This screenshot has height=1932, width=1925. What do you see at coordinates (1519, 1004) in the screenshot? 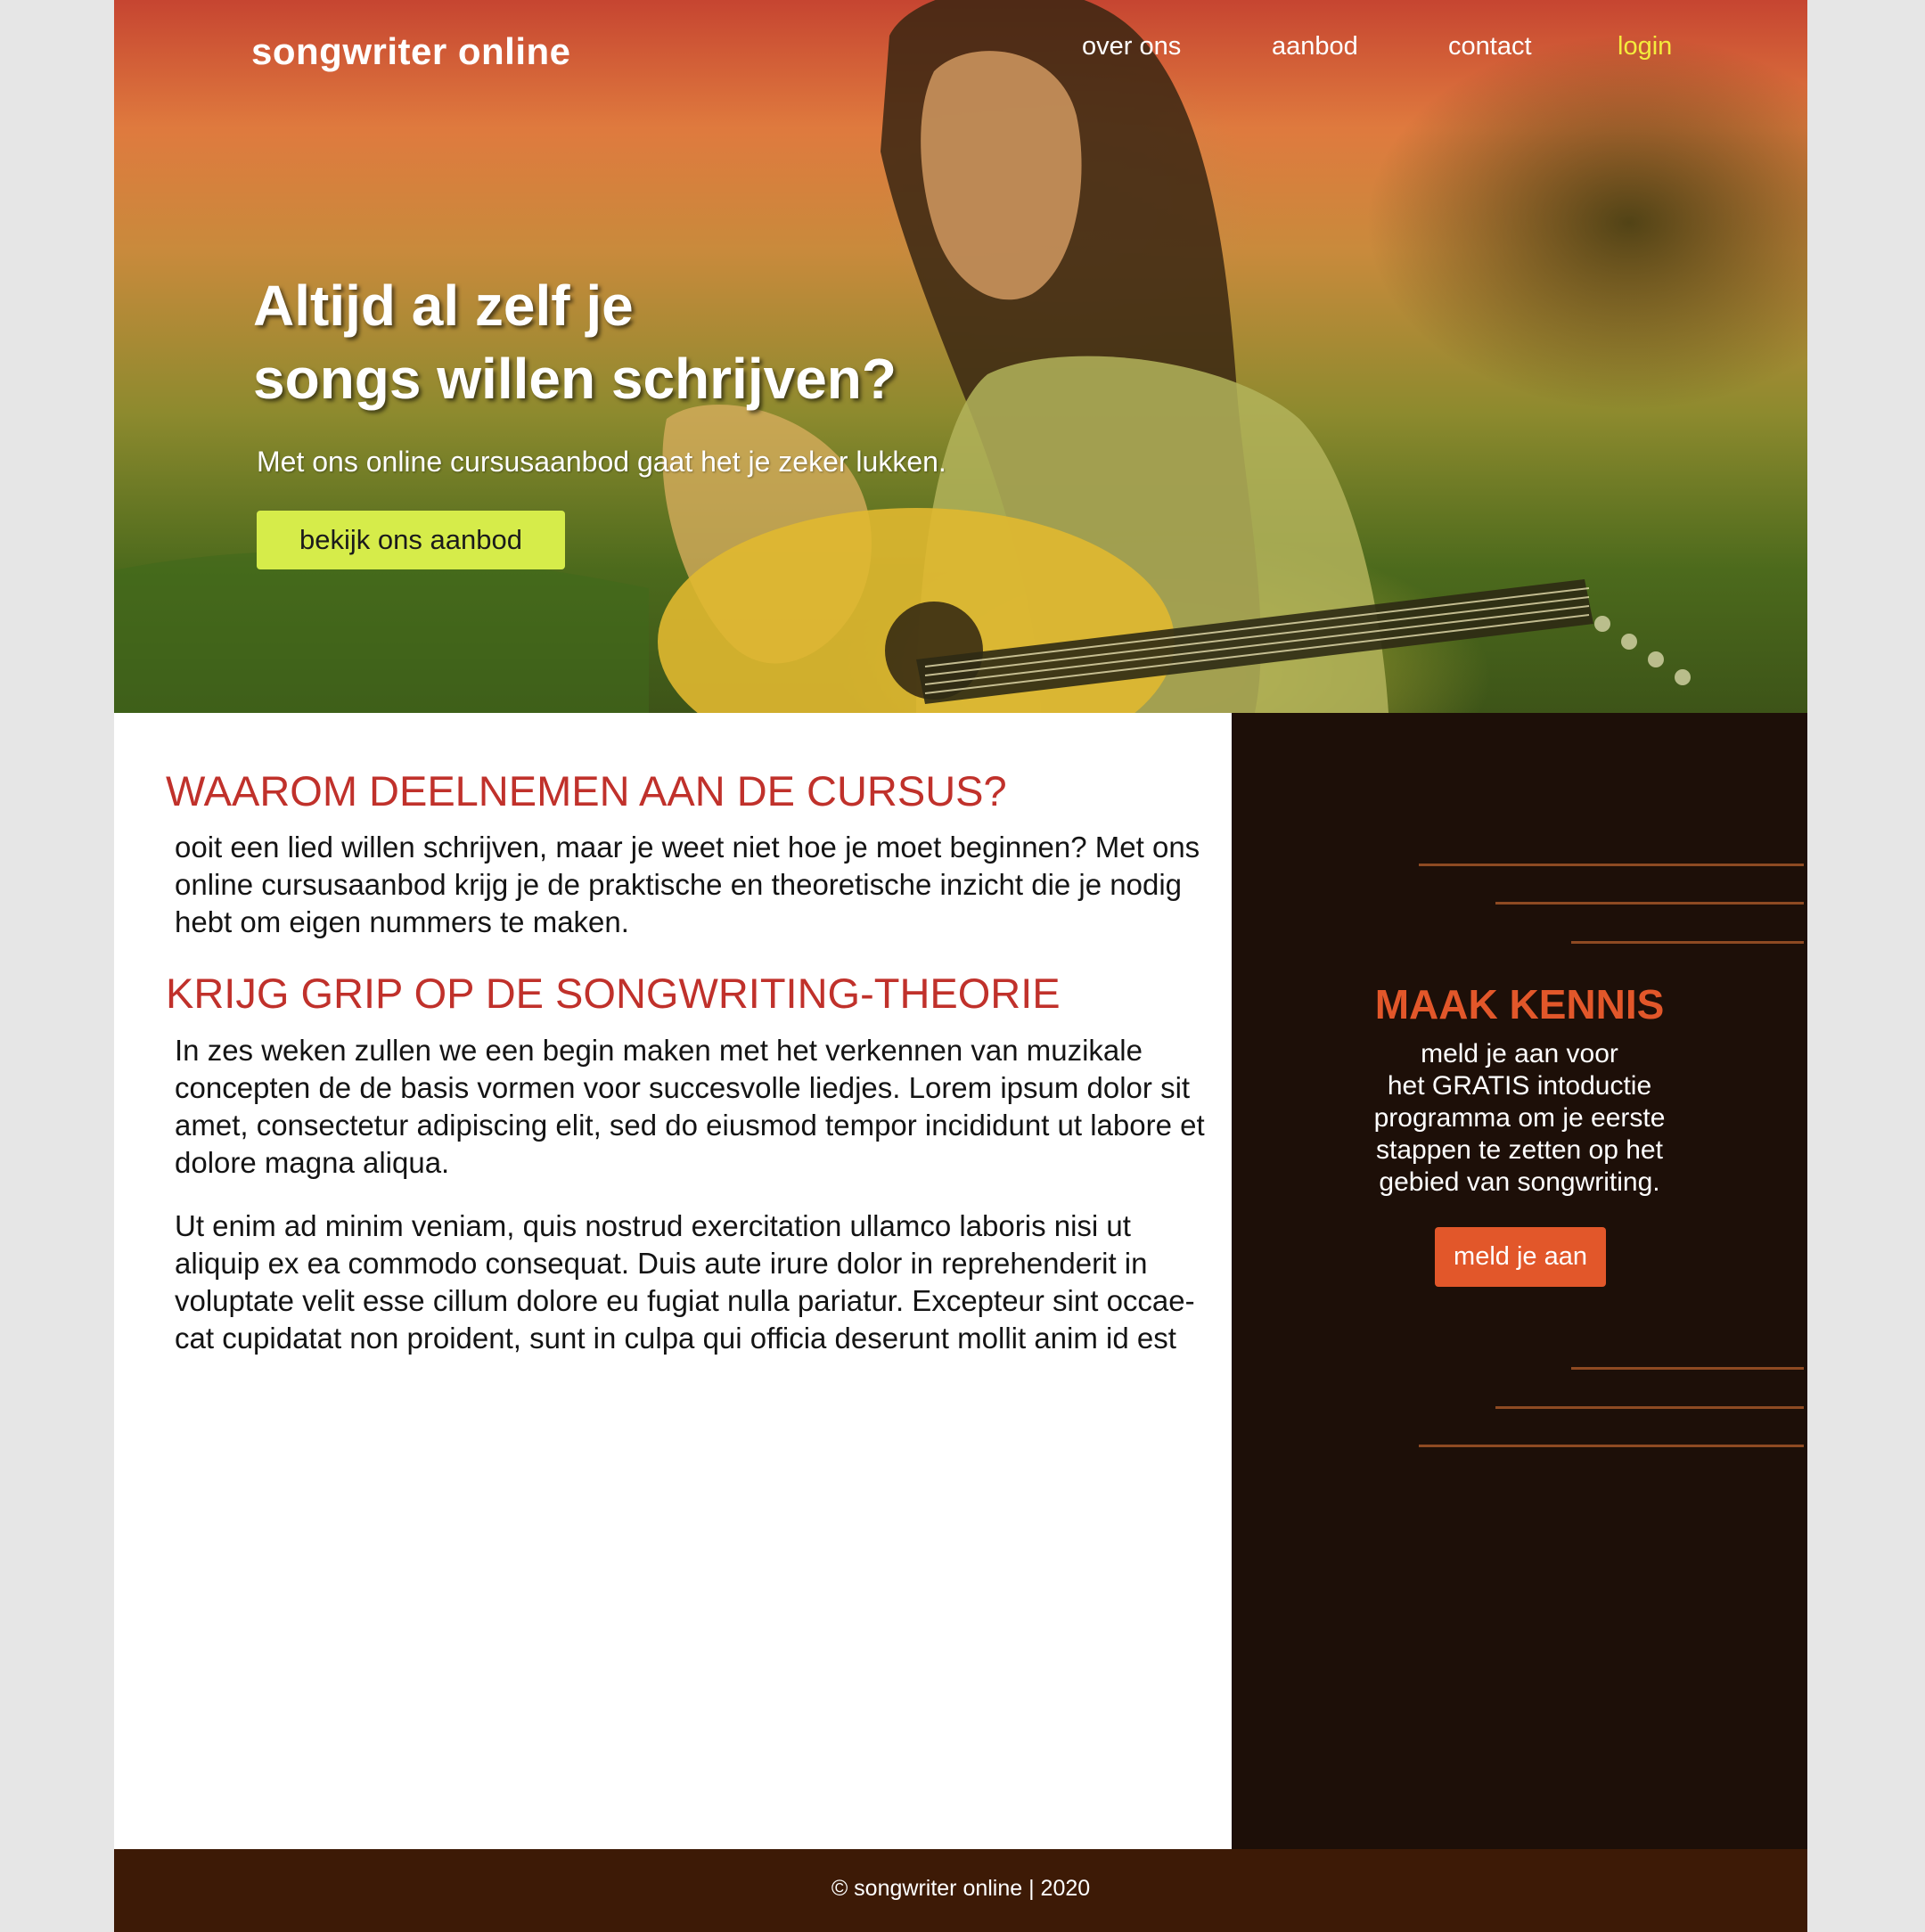
I see `sidebar-heading: MAAK KENNIS` at bounding box center [1519, 1004].